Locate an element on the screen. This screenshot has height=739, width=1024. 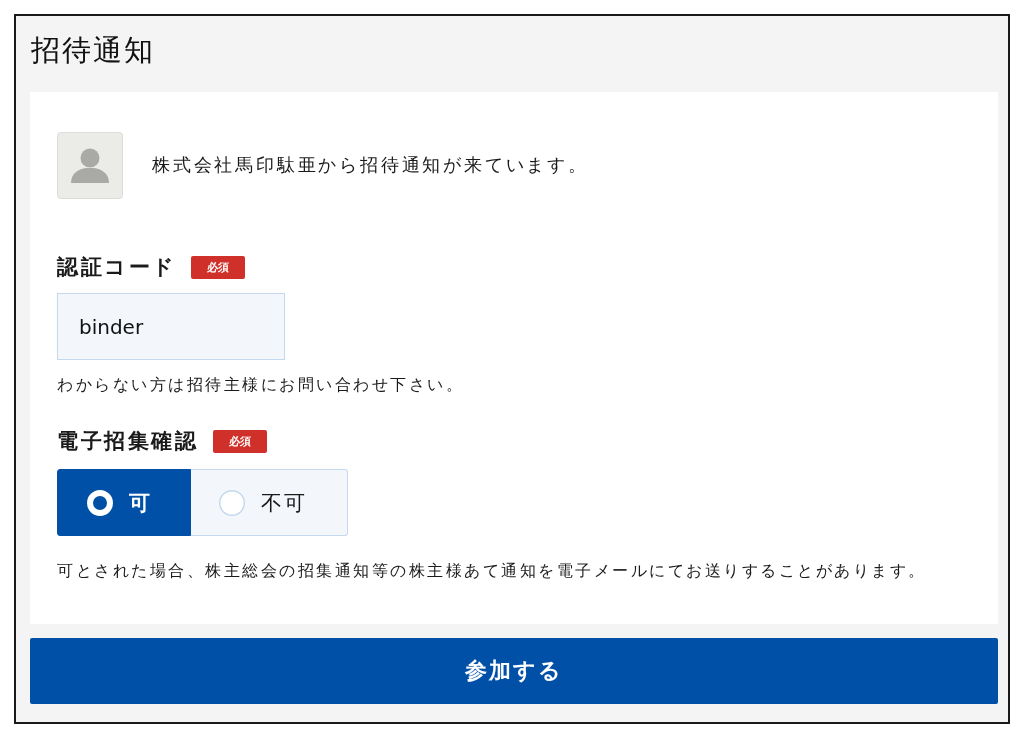
person-icon is located at coordinates (90, 165).